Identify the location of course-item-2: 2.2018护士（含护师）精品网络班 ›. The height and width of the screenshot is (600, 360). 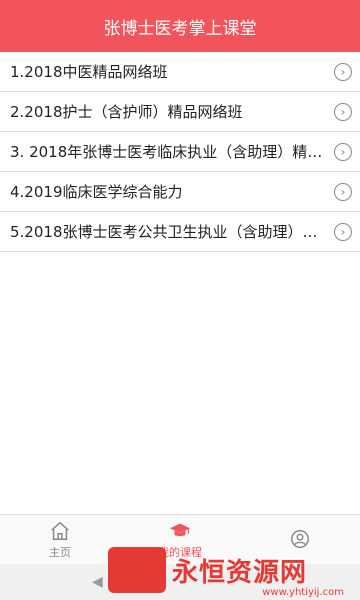
(180, 112).